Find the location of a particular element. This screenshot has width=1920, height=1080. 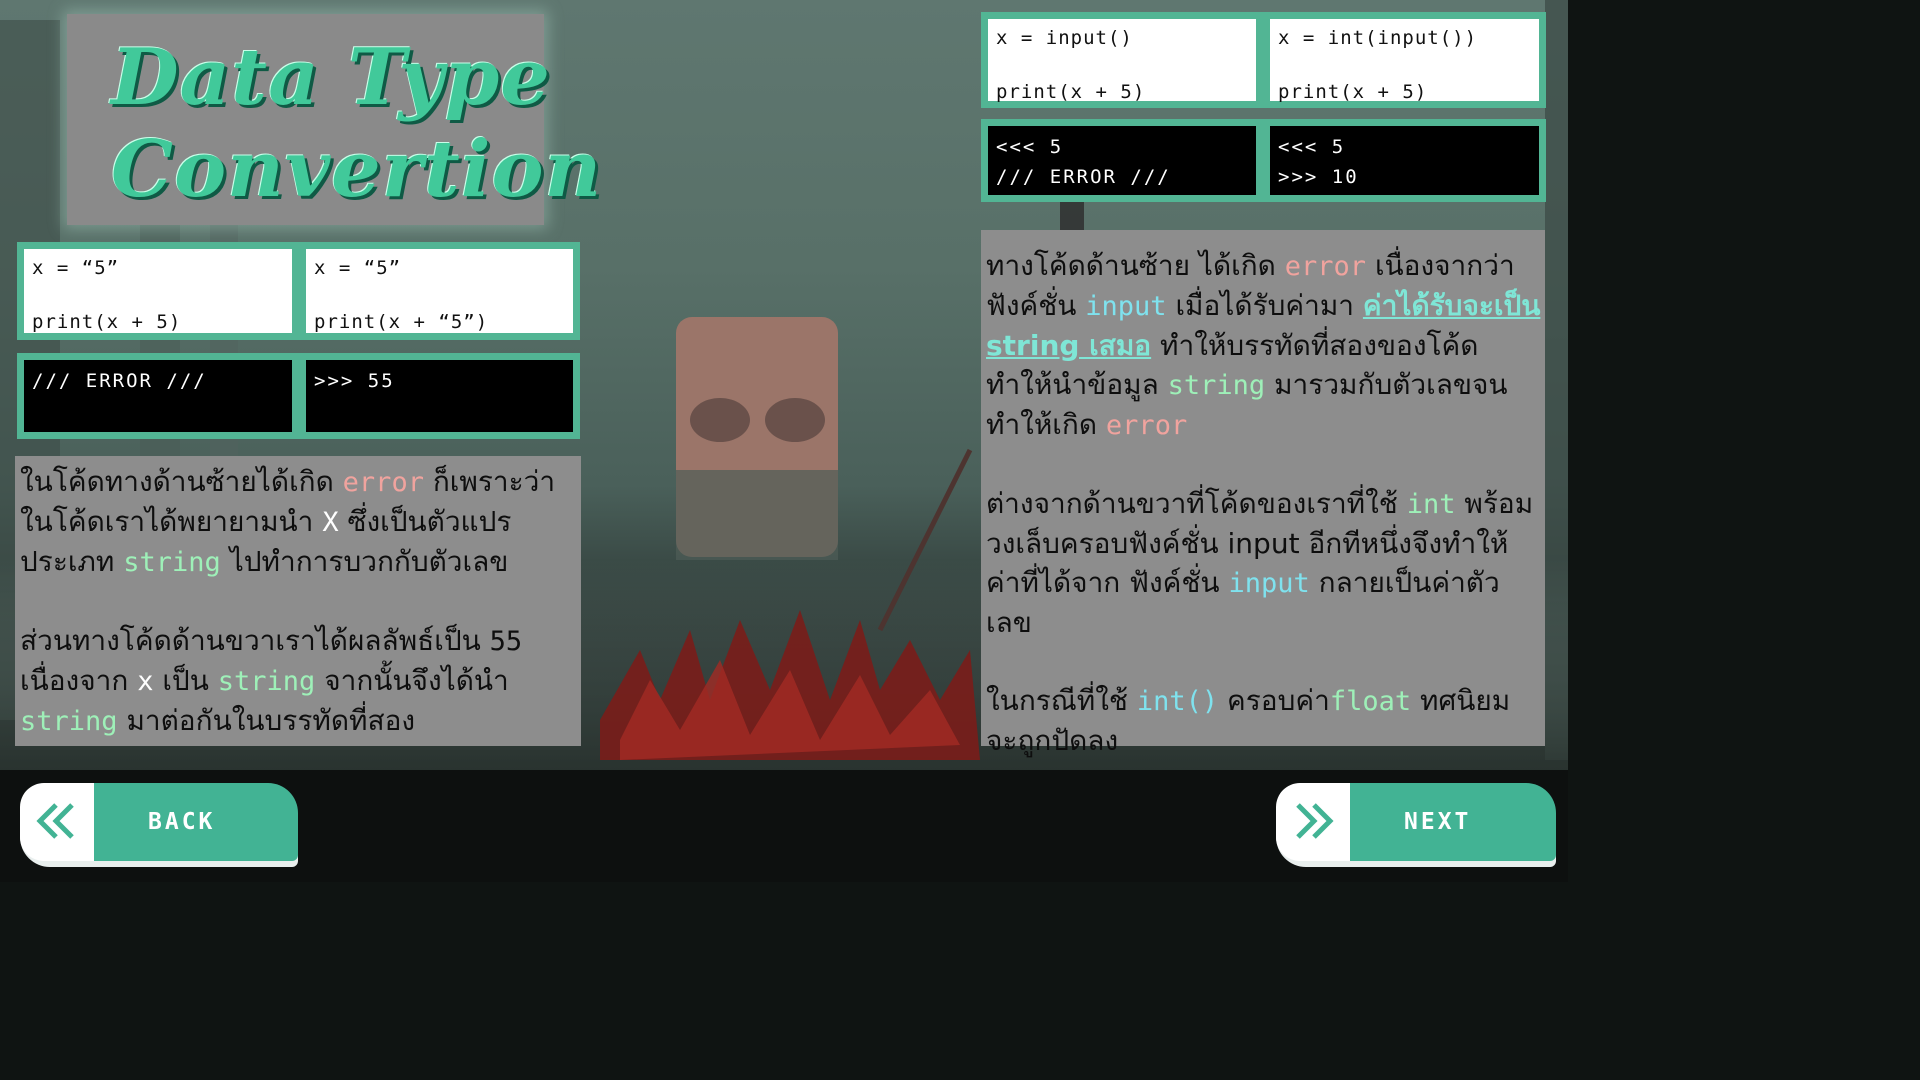

right-code-card-1: x = input() print(x + 5) is located at coordinates (1122, 60).